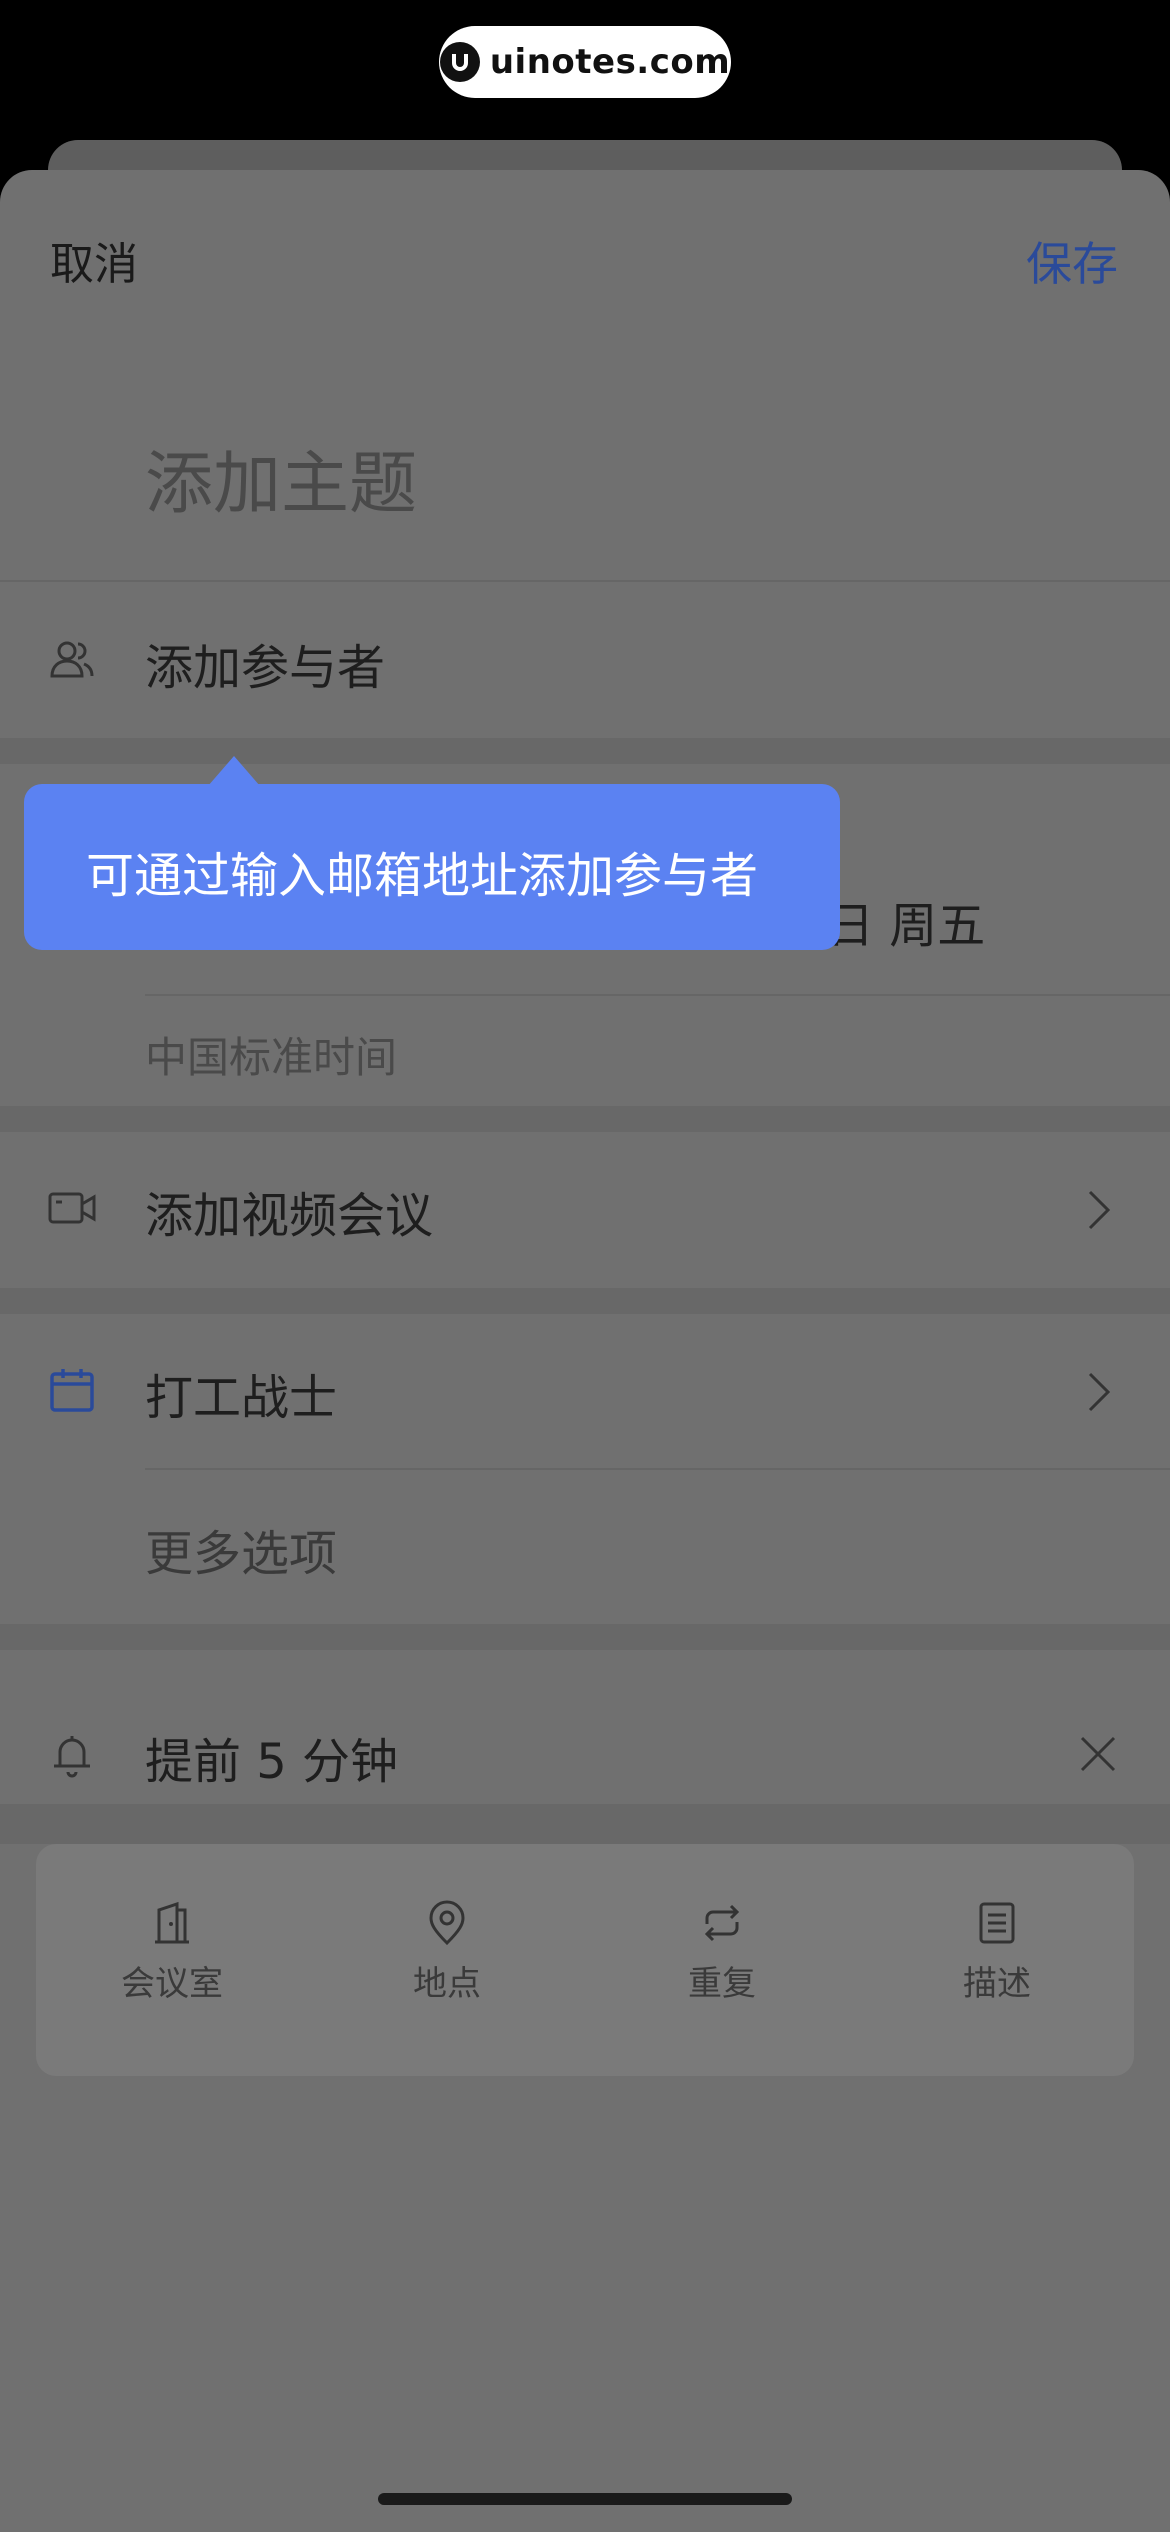 Image resolution: width=1170 pixels, height=2532 pixels. What do you see at coordinates (447, 1952) in the screenshot?
I see `tool-location: 地点` at bounding box center [447, 1952].